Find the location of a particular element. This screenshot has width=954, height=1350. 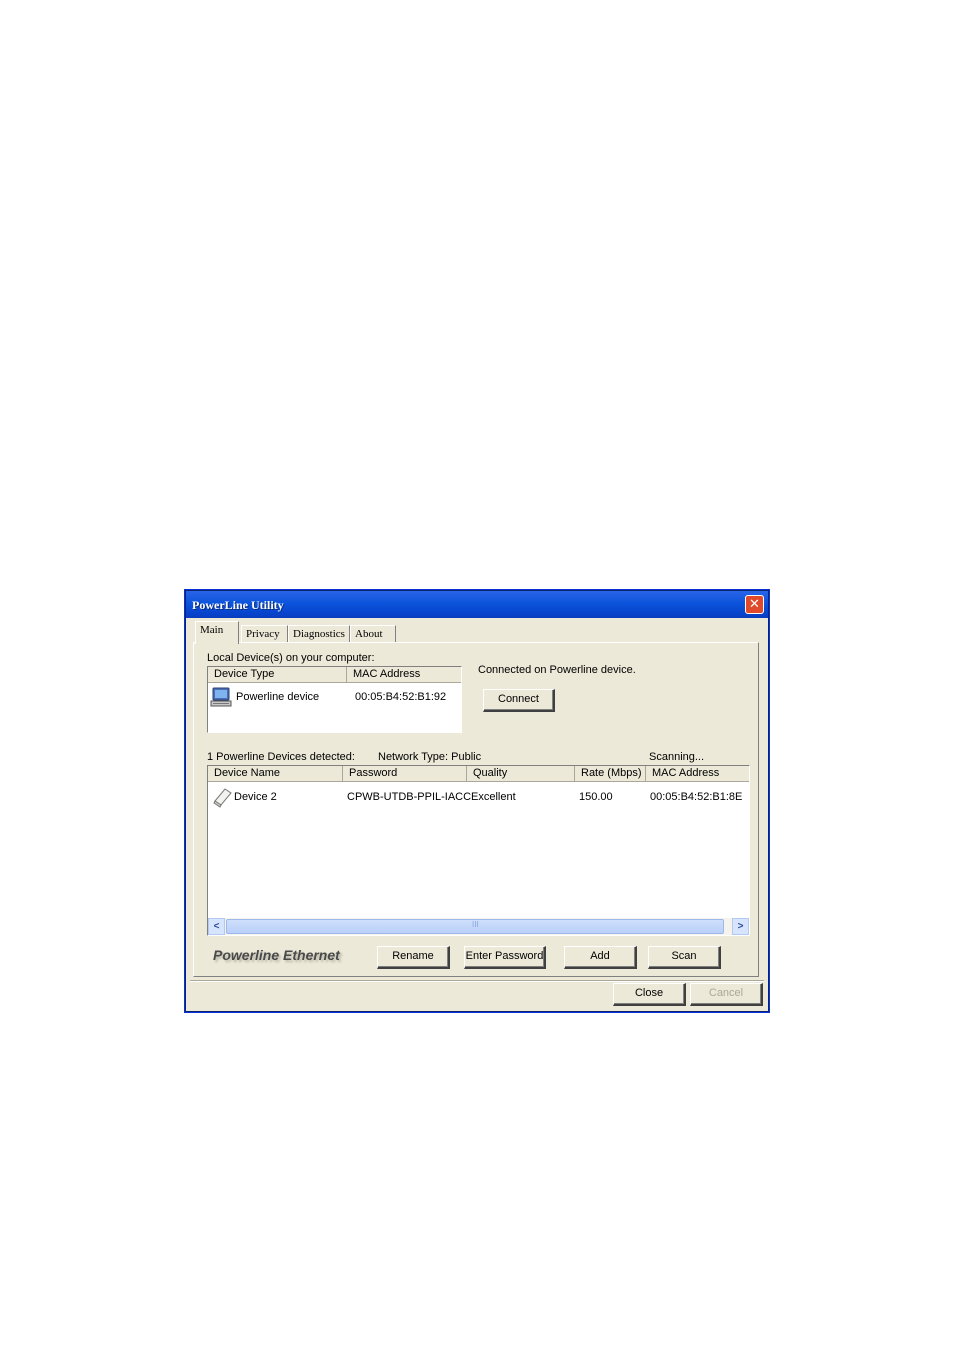

devices-detected-label: 1 Powerline Devices detected: is located at coordinates (281, 757).